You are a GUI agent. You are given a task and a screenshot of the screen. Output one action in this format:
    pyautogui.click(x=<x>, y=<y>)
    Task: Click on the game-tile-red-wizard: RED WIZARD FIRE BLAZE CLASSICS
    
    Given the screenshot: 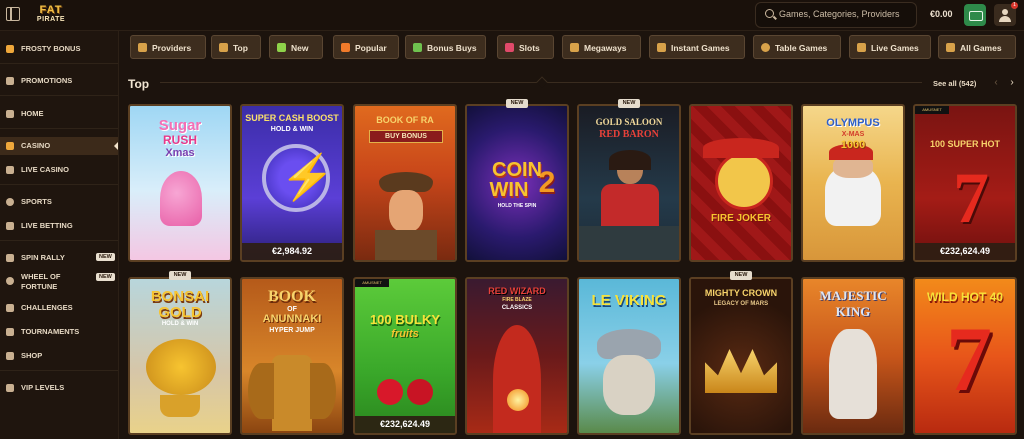 What is the action you would take?
    pyautogui.click(x=517, y=356)
    